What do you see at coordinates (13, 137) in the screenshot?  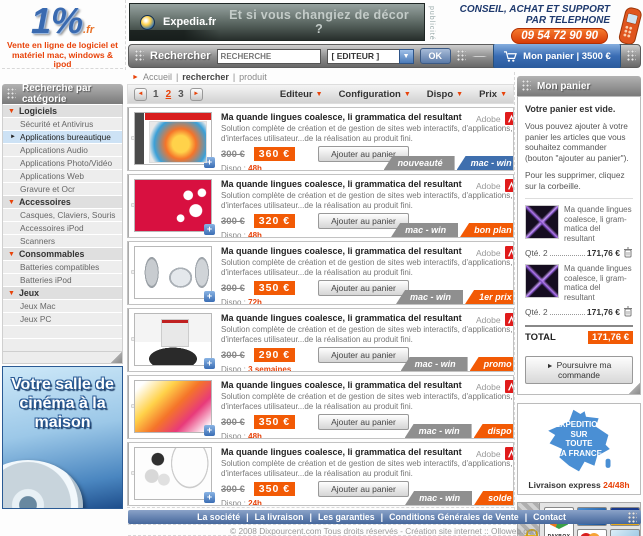 I see `row-arrow-icon: ►` at bounding box center [13, 137].